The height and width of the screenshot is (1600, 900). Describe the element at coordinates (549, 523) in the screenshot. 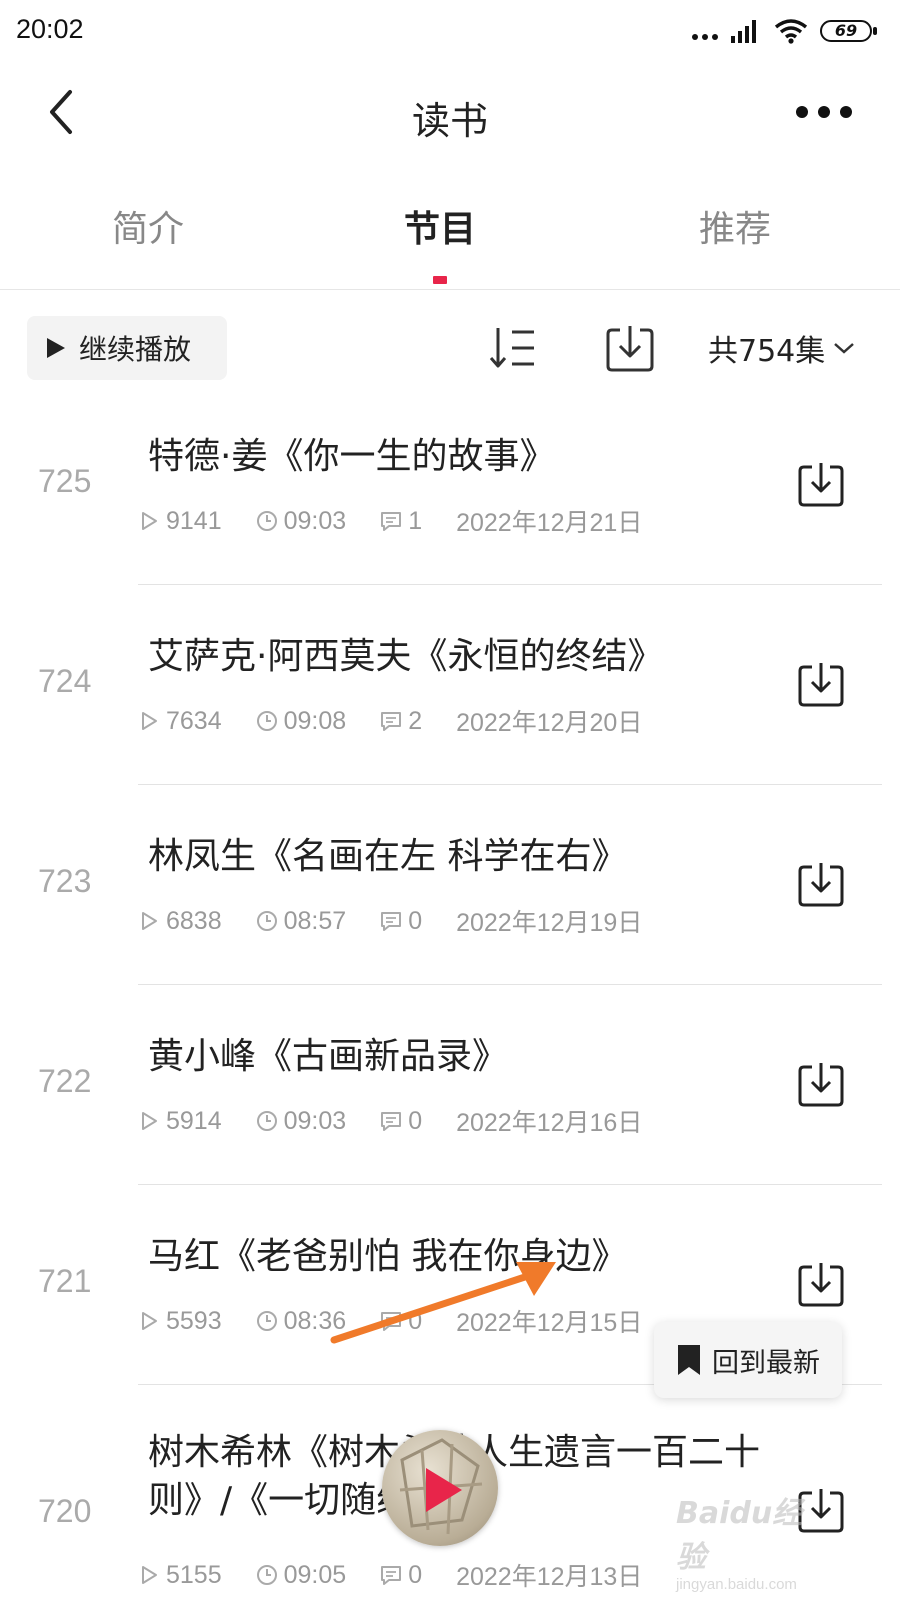

I see `publish-date: 2022年12月21日` at that location.